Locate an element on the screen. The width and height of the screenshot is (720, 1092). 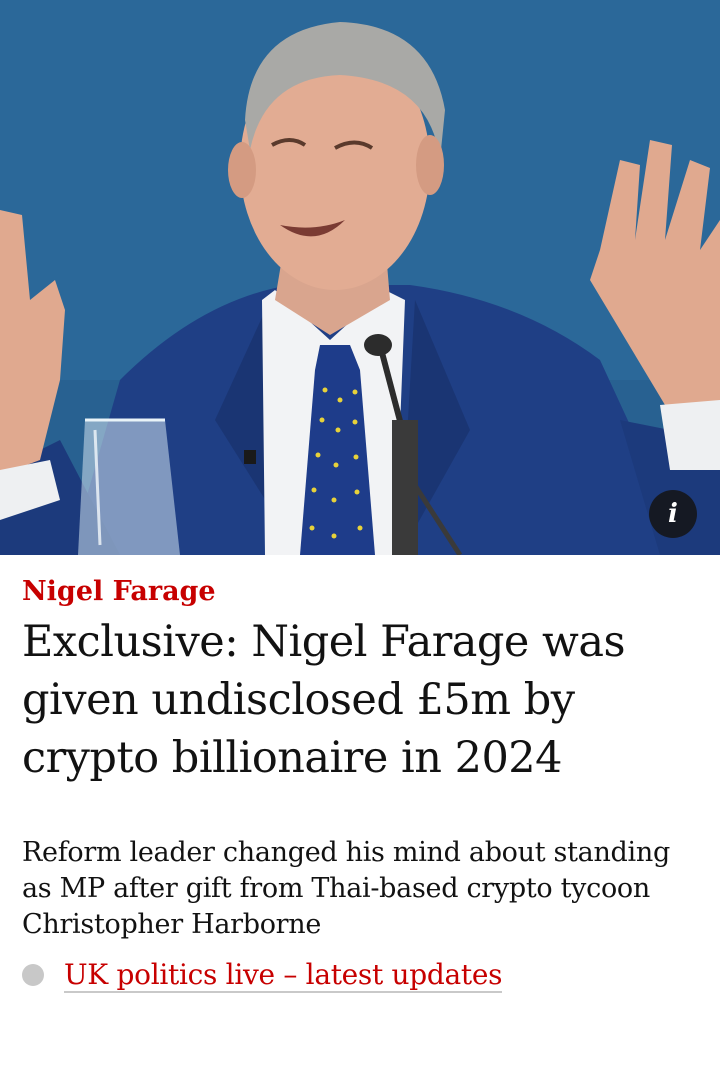
live-updates-link: UK politics live – latest updates is located at coordinates (283, 975).